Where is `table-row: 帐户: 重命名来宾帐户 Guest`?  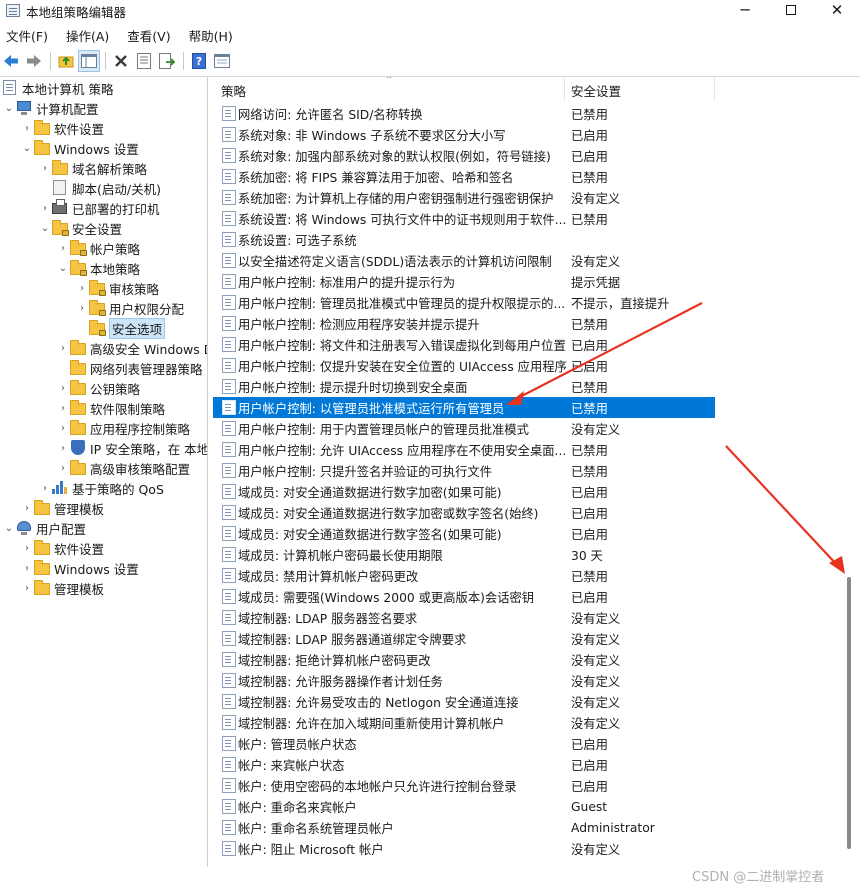
table-row: 帐户: 重命名来宾帐户 Guest is located at coordinates (464, 806).